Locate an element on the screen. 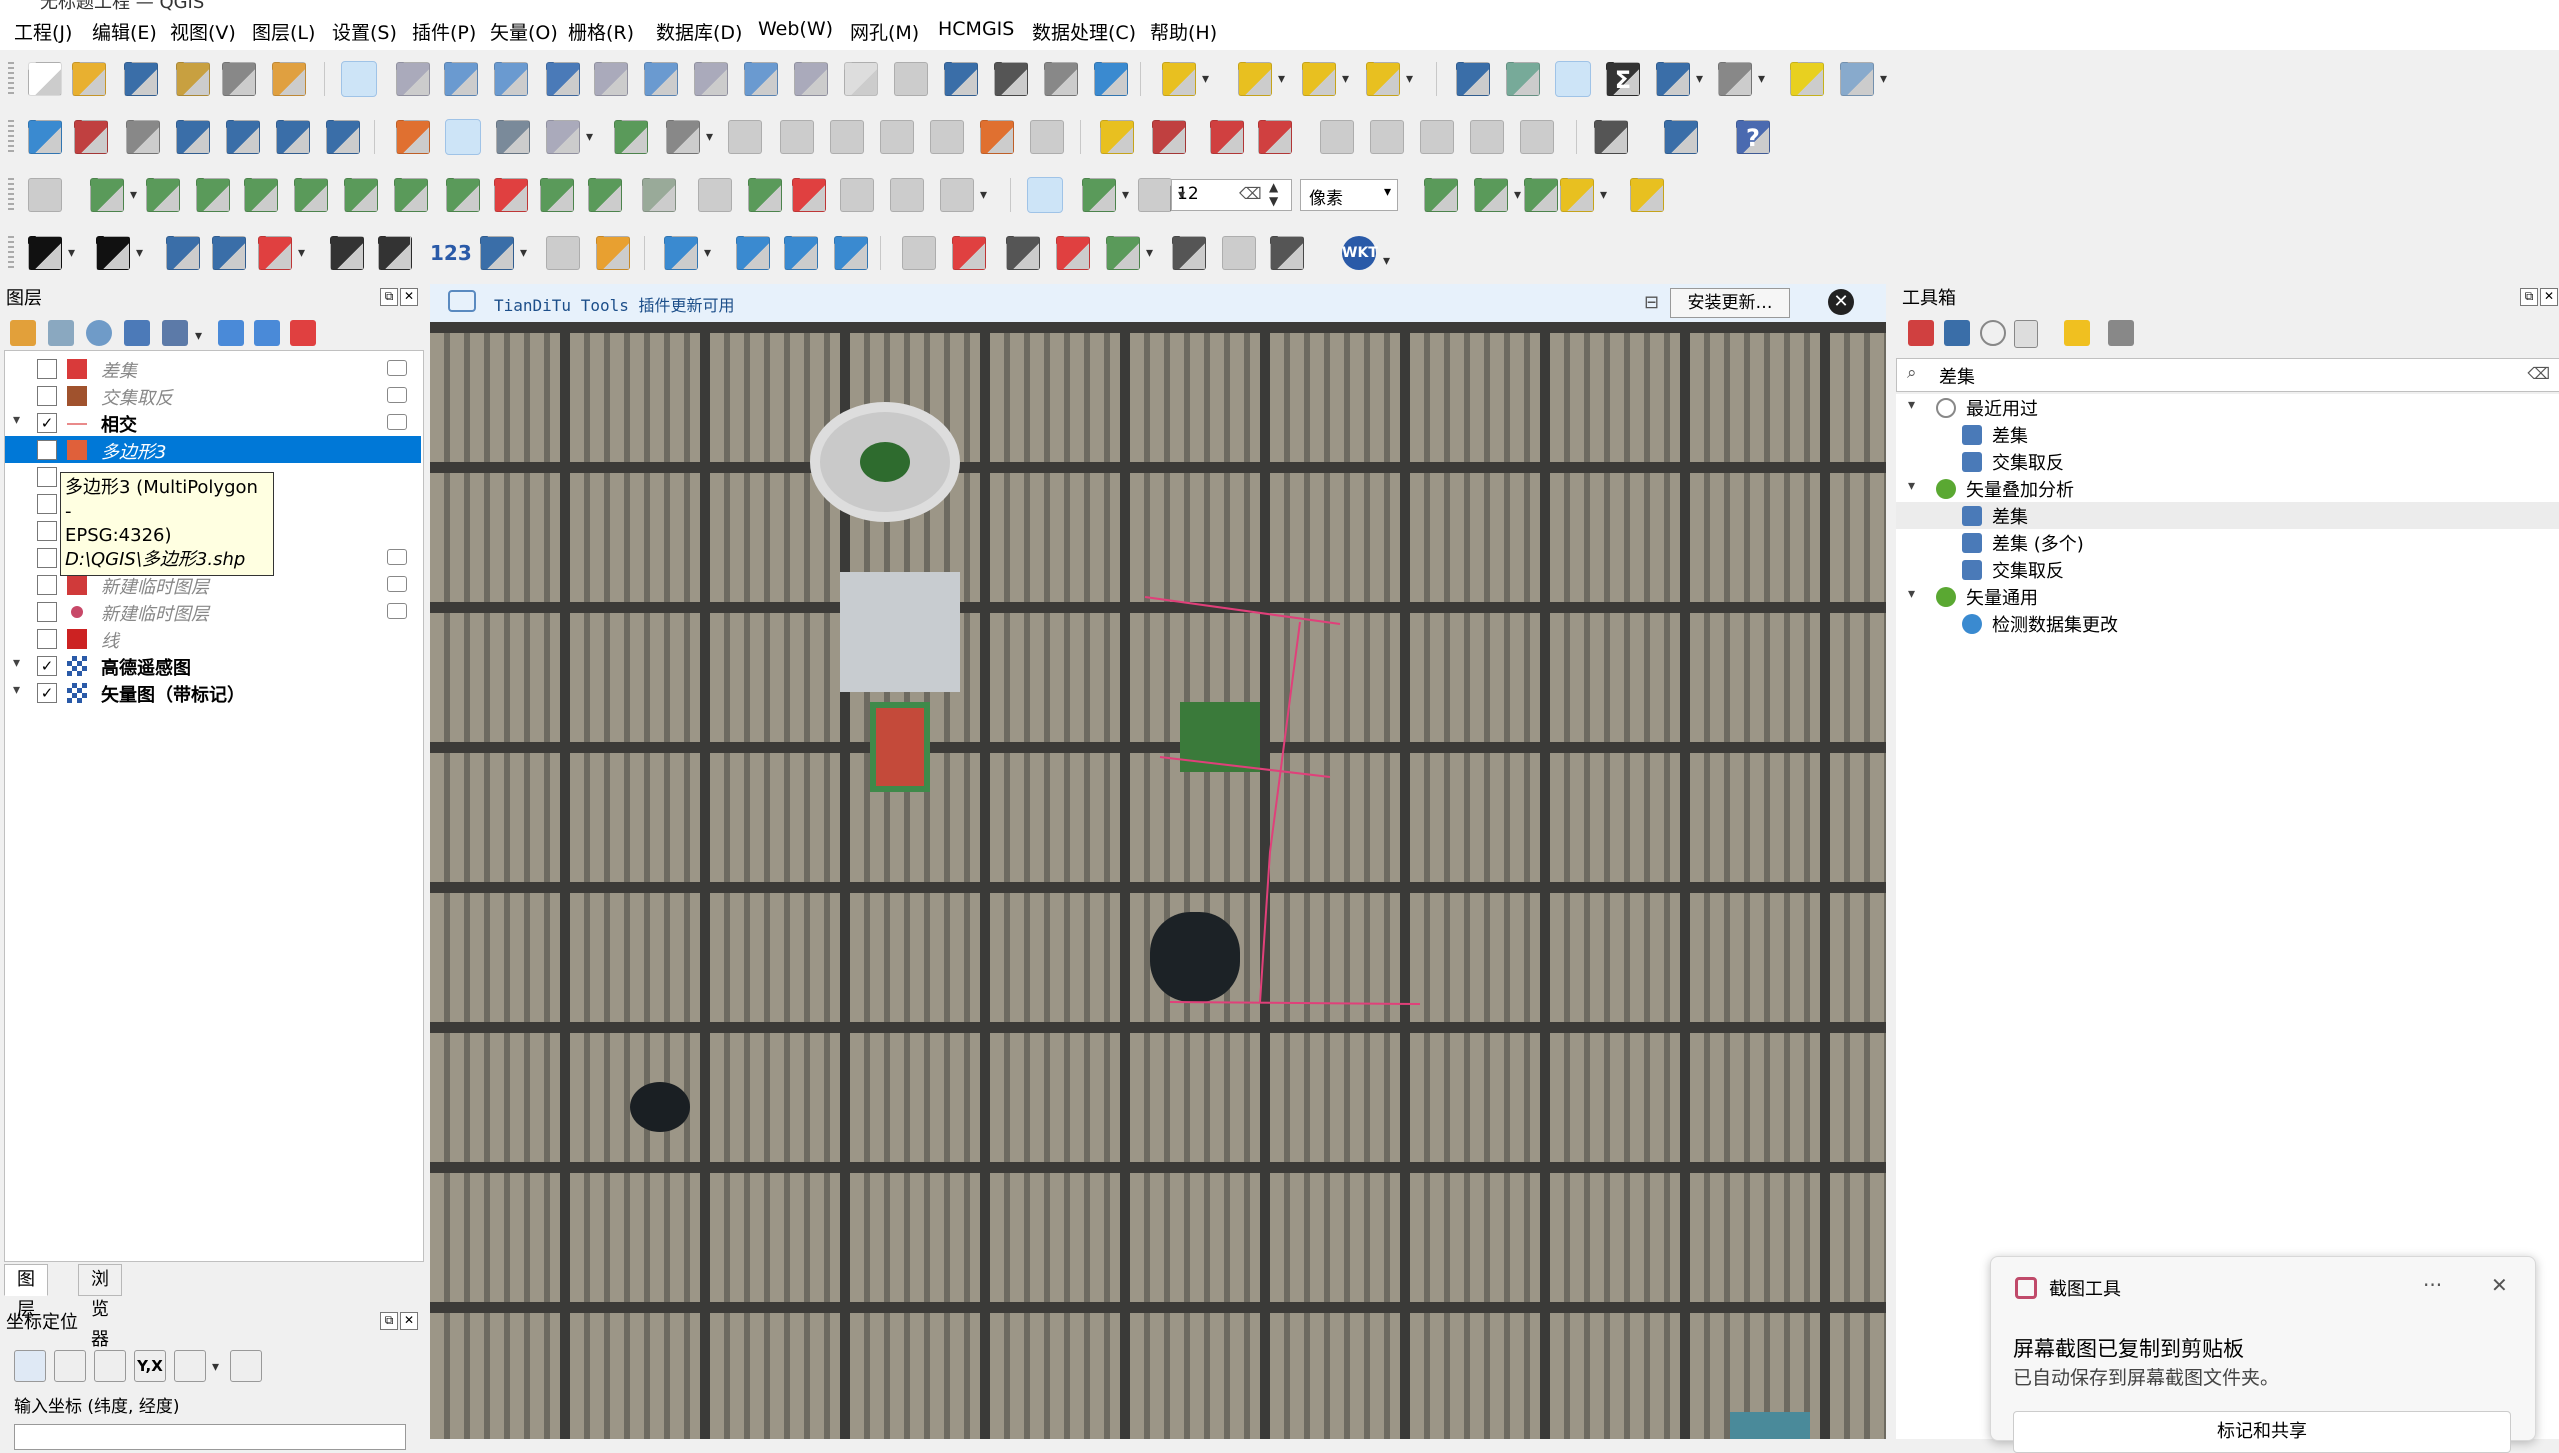 This screenshot has height=1453, width=2559. add-wfs-icon is located at coordinates (343, 137).